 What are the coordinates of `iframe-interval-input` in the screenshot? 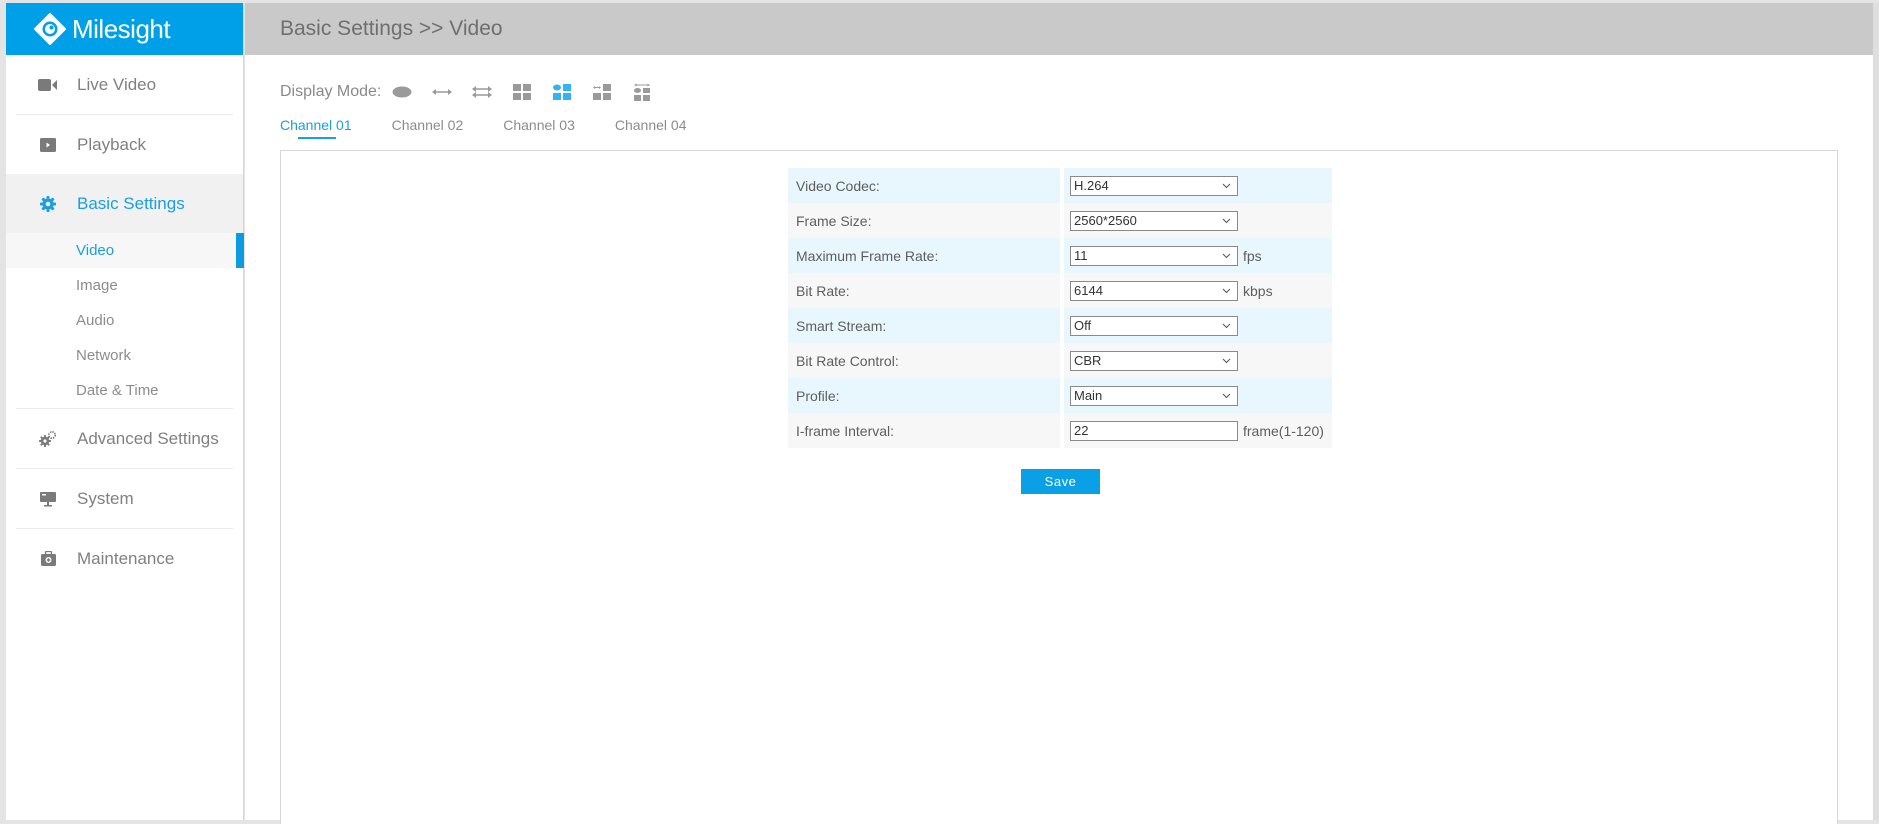 It's located at (1154, 430).